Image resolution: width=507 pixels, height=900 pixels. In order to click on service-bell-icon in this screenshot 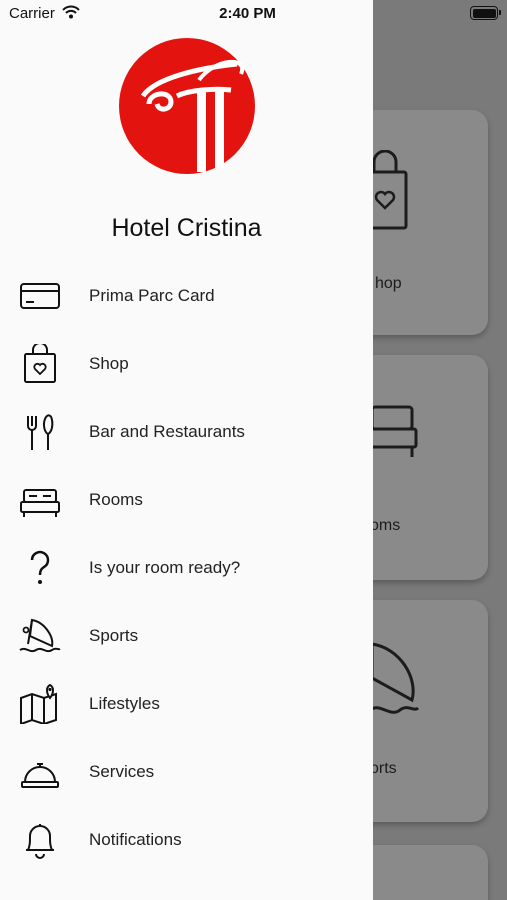, I will do `click(40, 775)`.